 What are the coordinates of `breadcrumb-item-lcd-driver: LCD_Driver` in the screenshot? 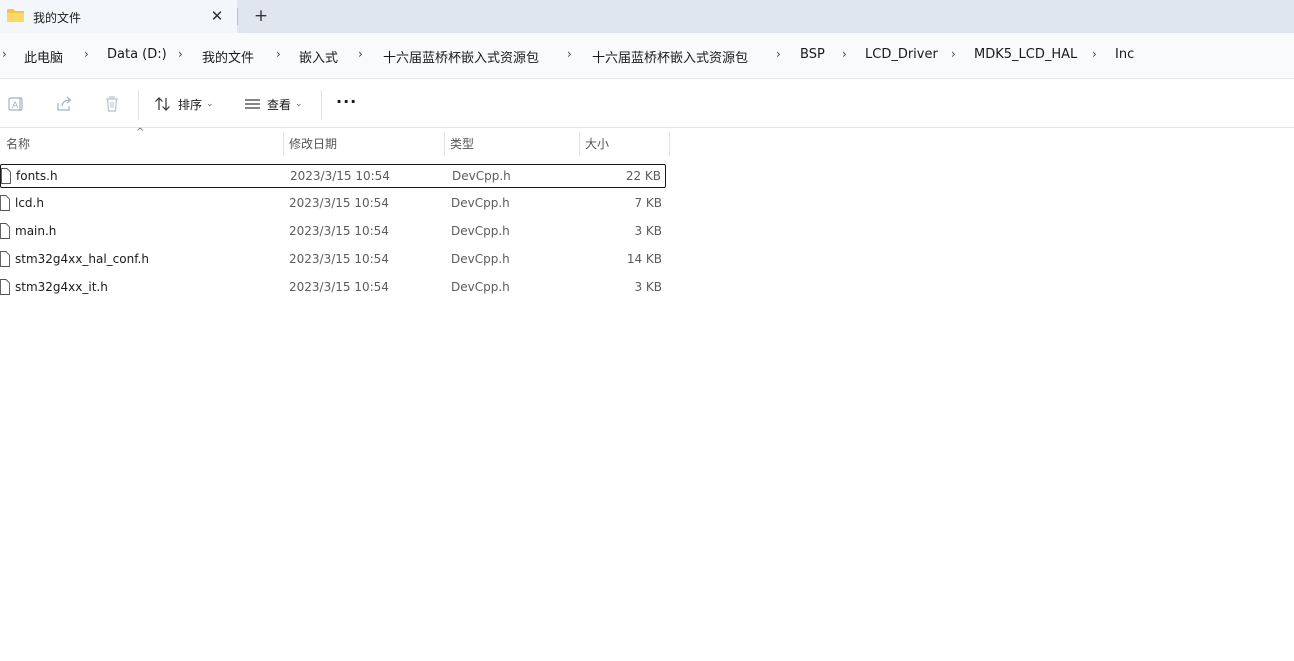 It's located at (901, 54).